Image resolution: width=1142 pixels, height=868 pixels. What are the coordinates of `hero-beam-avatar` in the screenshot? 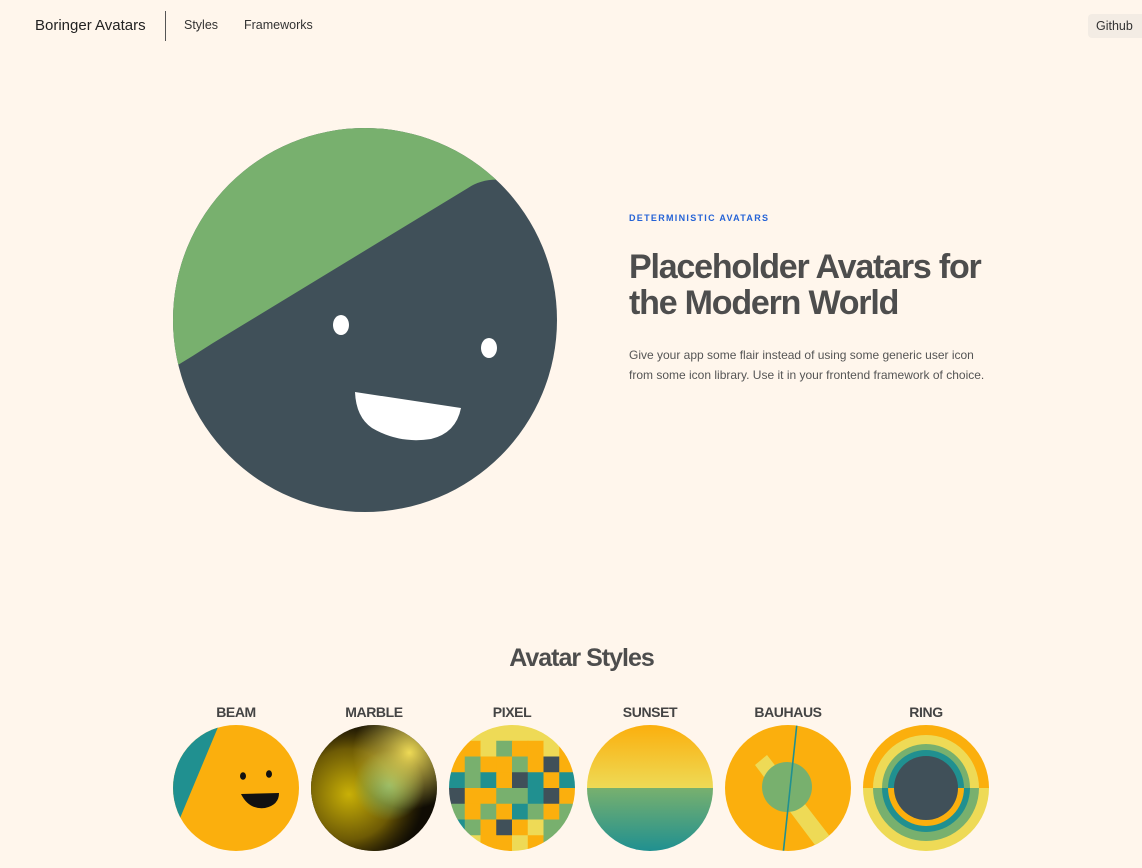 It's located at (365, 320).